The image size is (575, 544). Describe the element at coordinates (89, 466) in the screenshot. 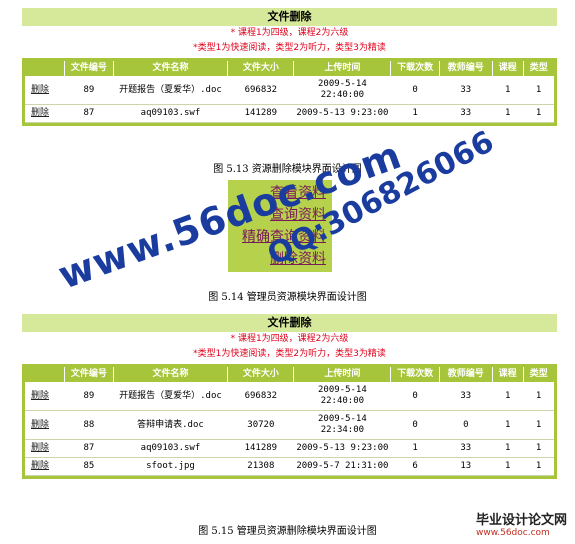

I see `cell-file-id: 85` at that location.